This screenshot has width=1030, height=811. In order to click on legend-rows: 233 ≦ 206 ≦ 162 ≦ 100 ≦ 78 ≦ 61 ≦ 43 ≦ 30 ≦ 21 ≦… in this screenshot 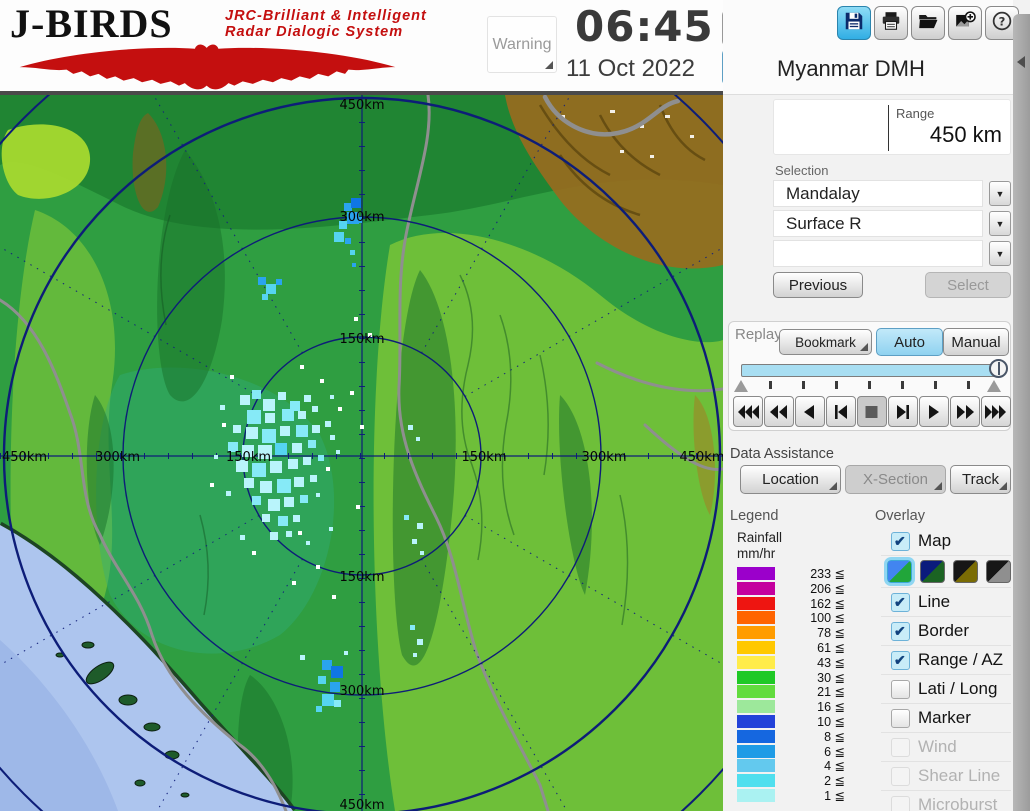, I will do `click(798, 684)`.